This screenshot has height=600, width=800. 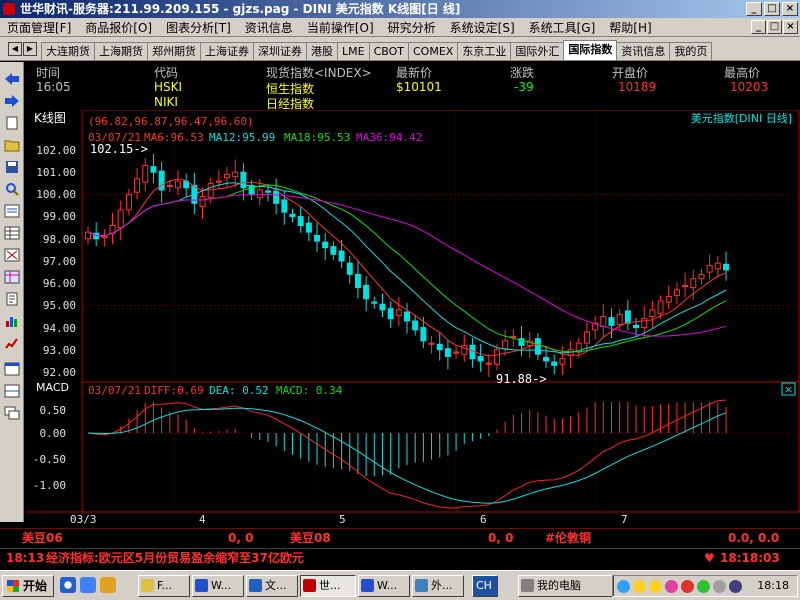 What do you see at coordinates (624, 519) in the screenshot?
I see `x-tick: 7` at bounding box center [624, 519].